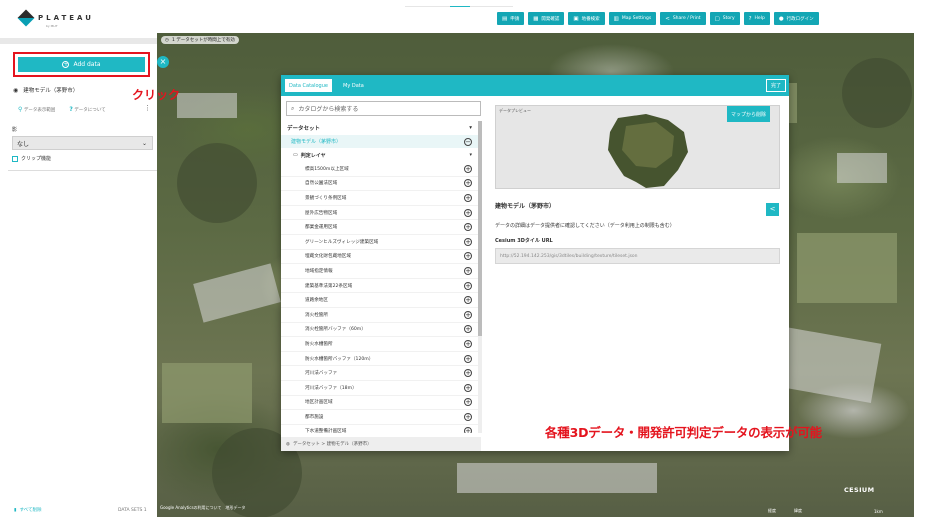  What do you see at coordinates (586, 18) in the screenshot?
I see `lot-search-button: ▣ 地番検索` at bounding box center [586, 18].